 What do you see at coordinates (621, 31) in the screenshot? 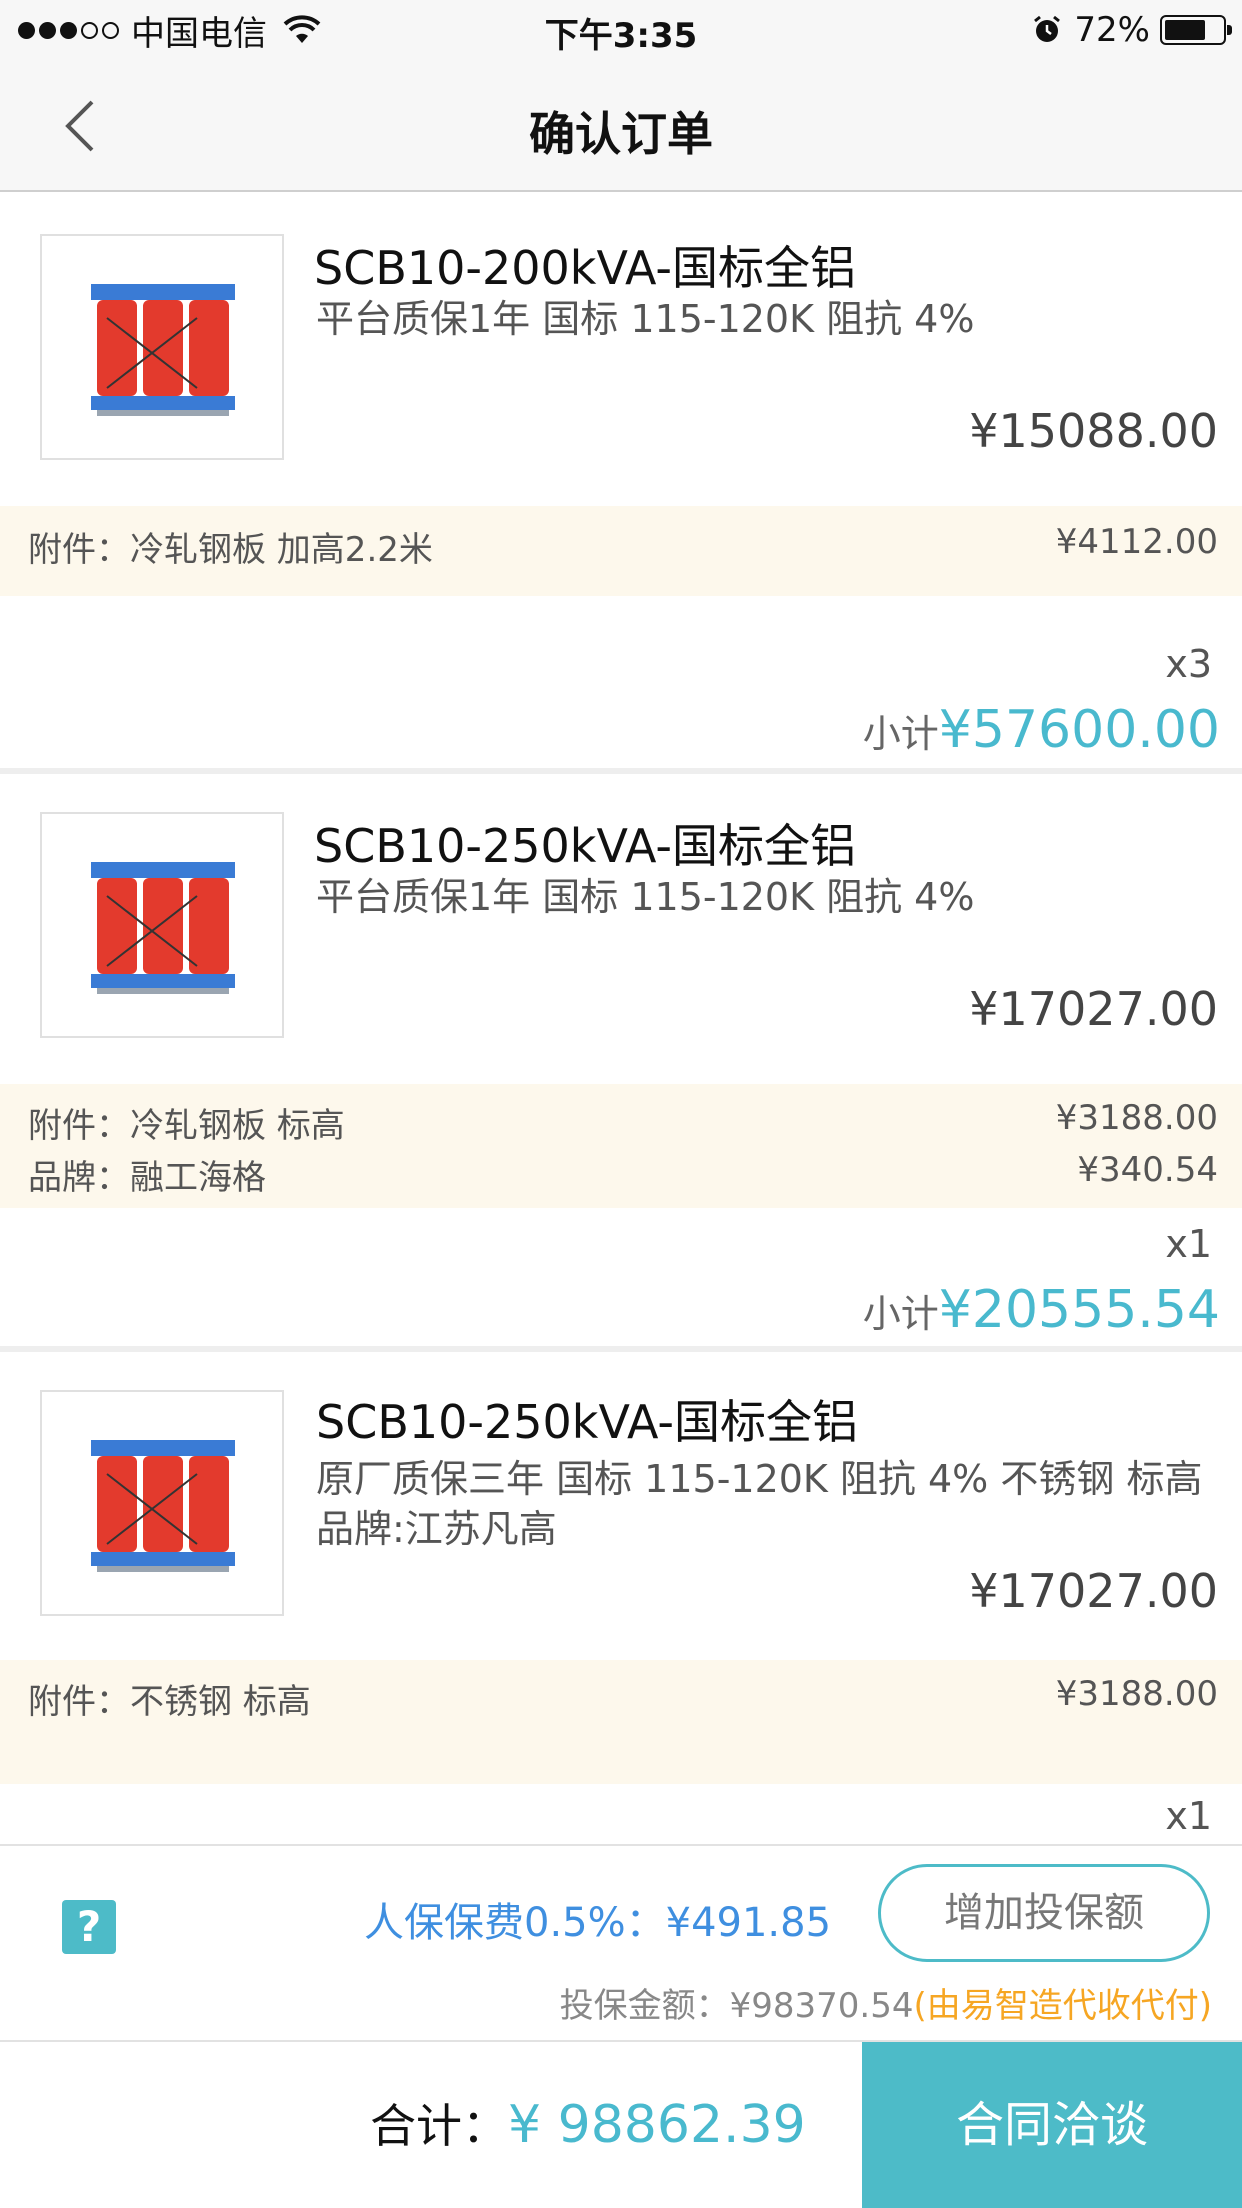
I see `status-bar: 中国电信 下午3:35 72%` at bounding box center [621, 31].